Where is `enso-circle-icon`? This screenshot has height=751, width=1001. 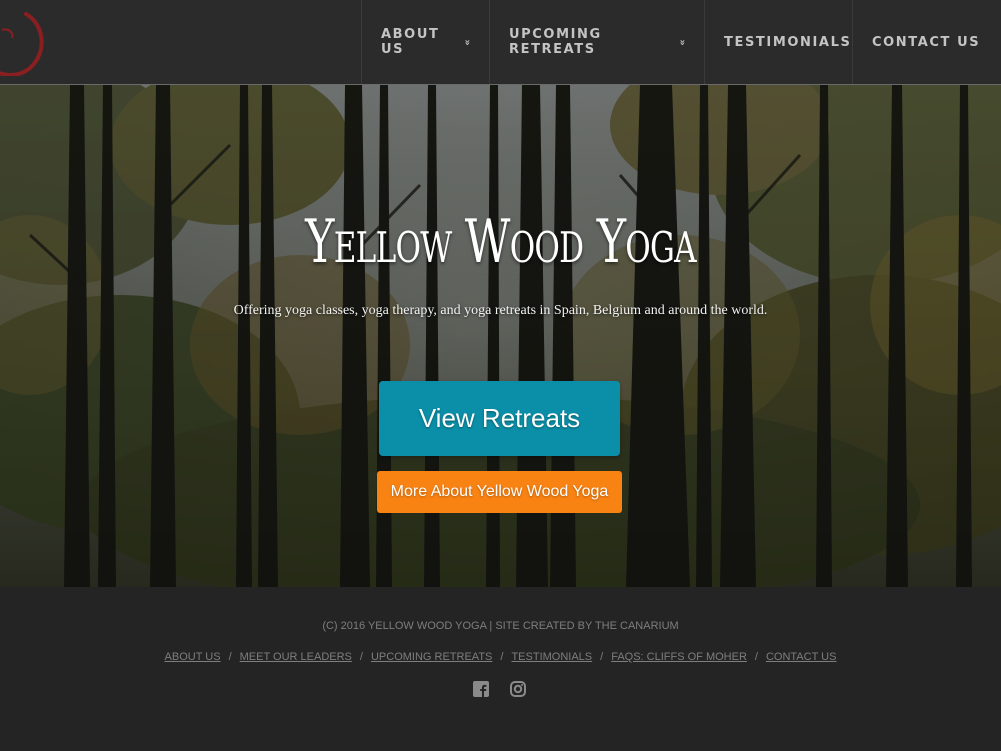
enso-circle-icon is located at coordinates (24, 42).